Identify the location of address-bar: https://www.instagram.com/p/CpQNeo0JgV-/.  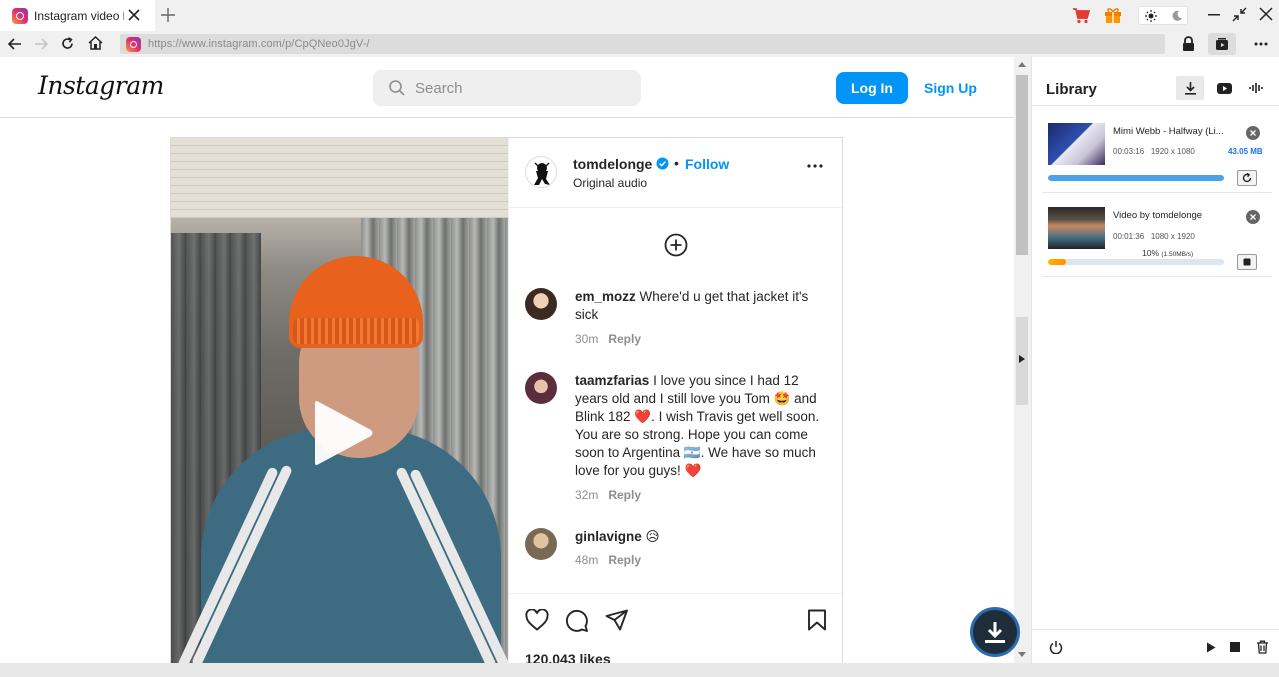
(642, 44).